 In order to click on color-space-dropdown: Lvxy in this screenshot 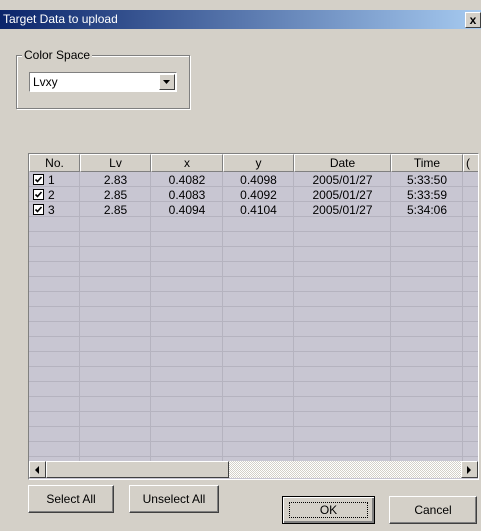, I will do `click(103, 82)`.